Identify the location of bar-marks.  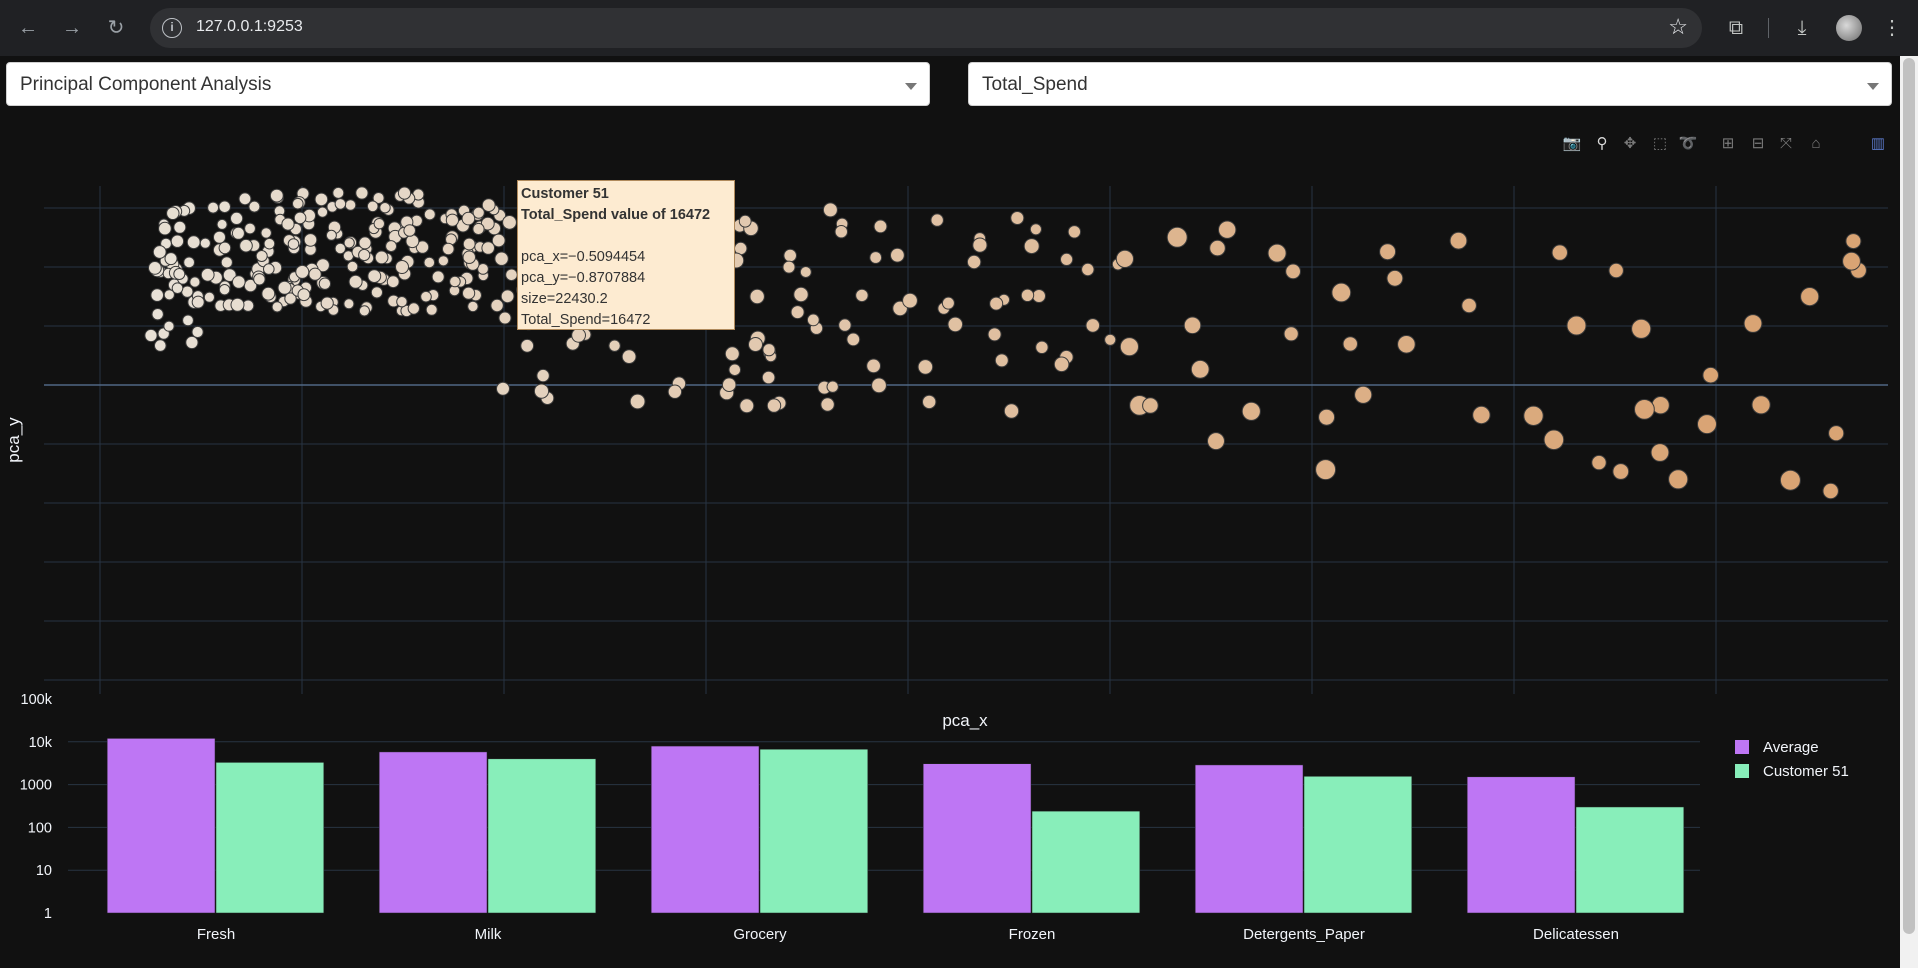
(895, 826).